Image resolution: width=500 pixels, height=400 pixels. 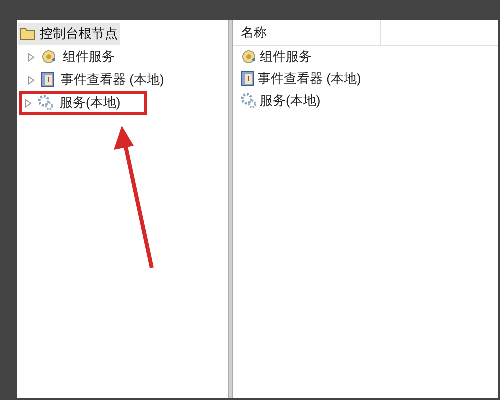 What do you see at coordinates (99, 80) in the screenshot?
I see `tree-item: 事件查看器 (本地)` at bounding box center [99, 80].